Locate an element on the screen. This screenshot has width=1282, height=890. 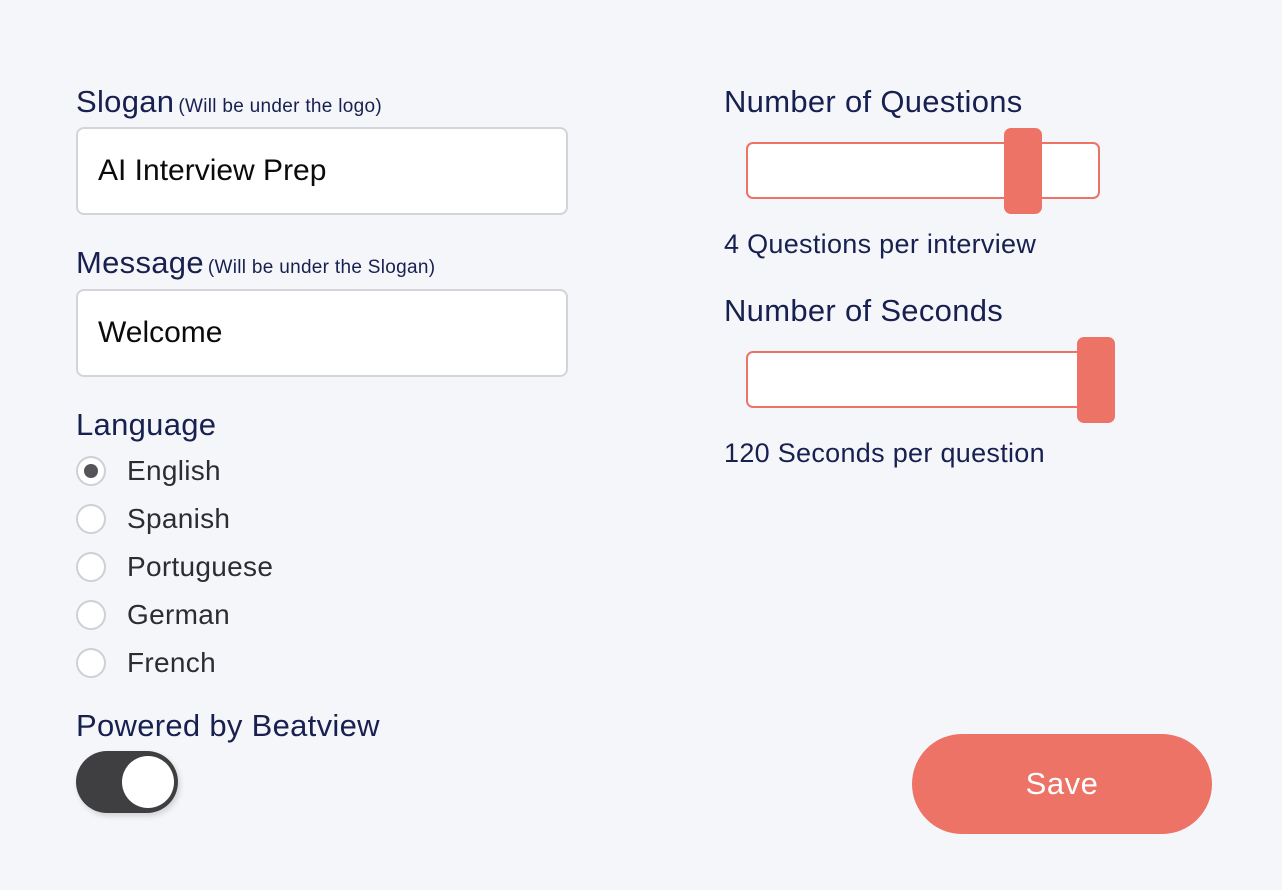
language-option-spanish: Spanish is located at coordinates (174, 519).